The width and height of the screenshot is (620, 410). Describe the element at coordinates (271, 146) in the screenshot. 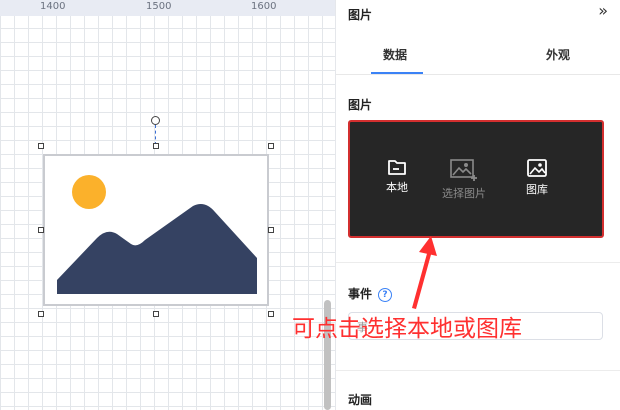

I see `resize-handle-ne` at that location.